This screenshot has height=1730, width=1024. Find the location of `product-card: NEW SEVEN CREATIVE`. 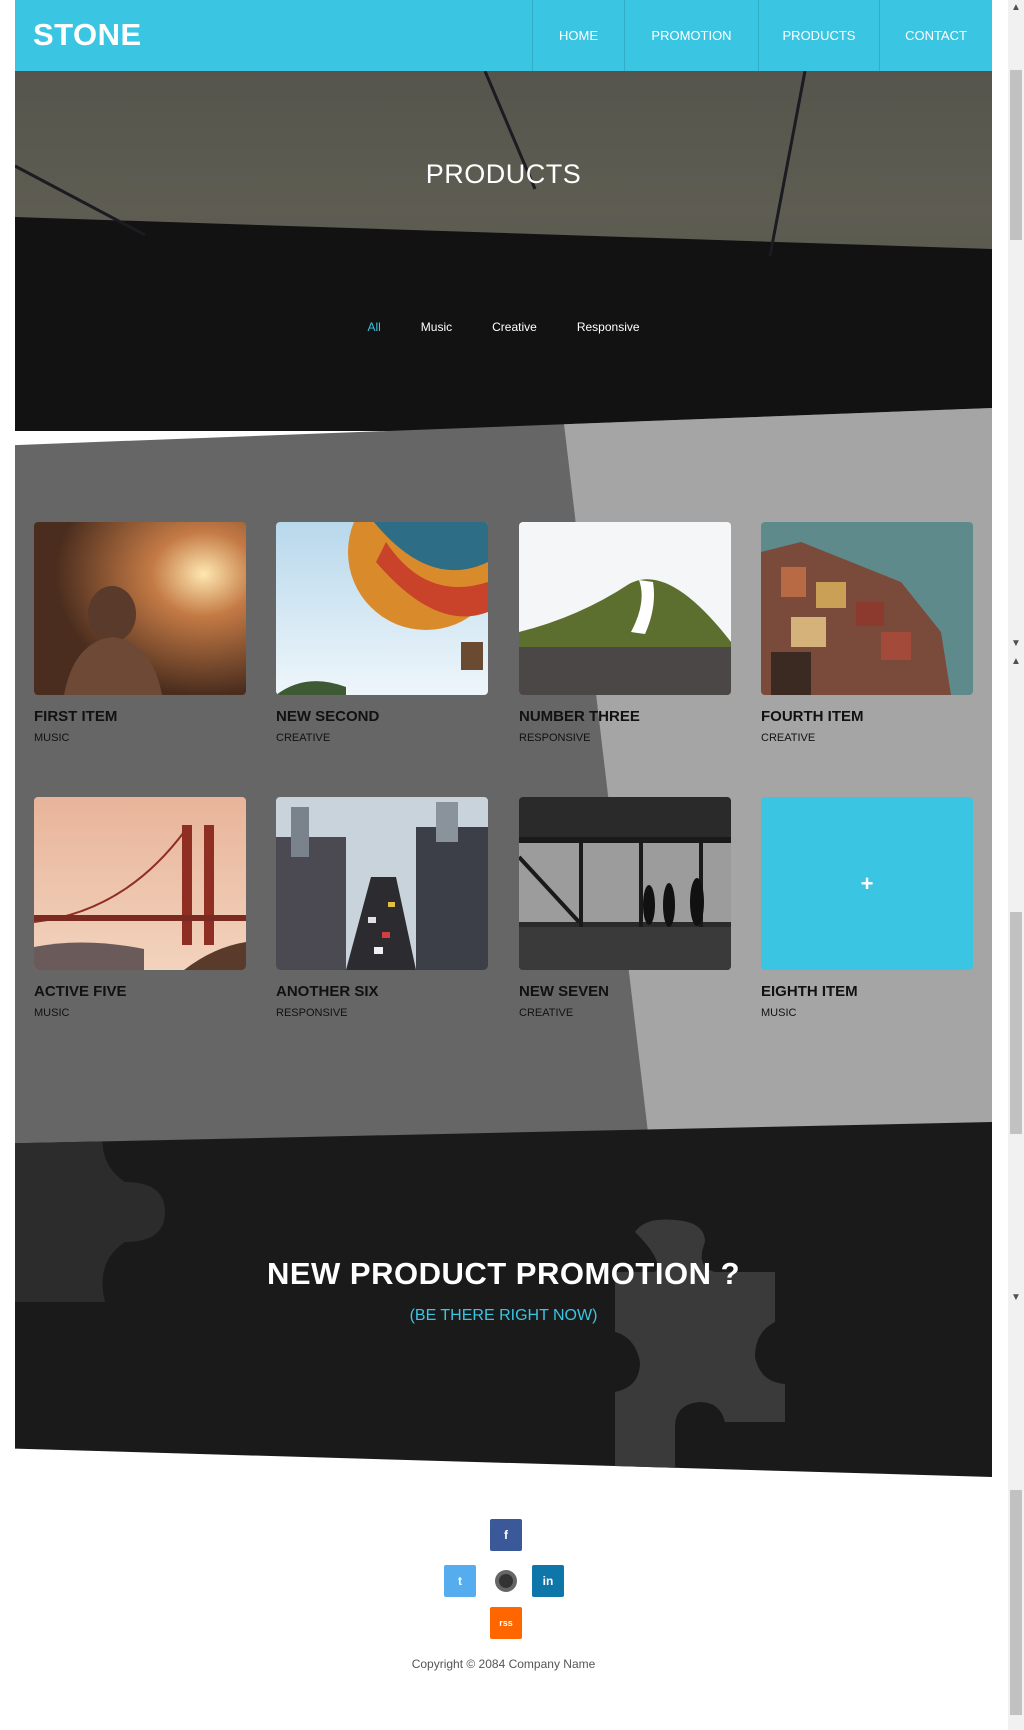

product-card: NEW SEVEN CREATIVE is located at coordinates (625, 908).